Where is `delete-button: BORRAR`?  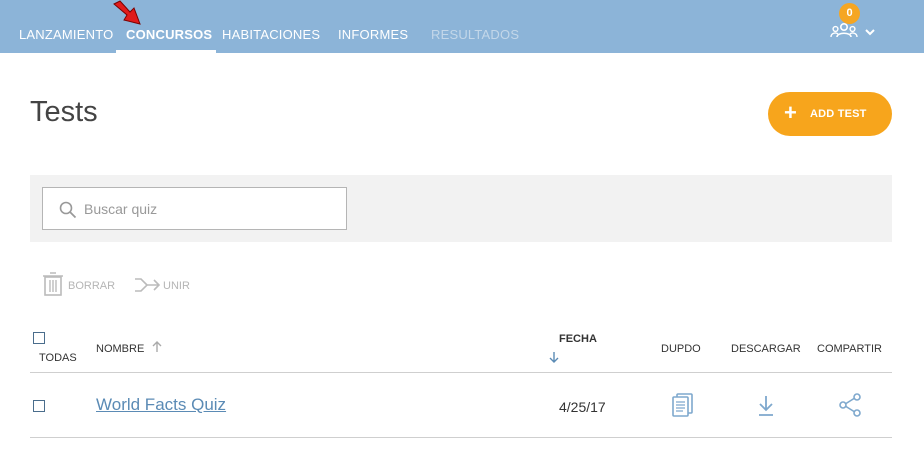
delete-button: BORRAR is located at coordinates (79, 285).